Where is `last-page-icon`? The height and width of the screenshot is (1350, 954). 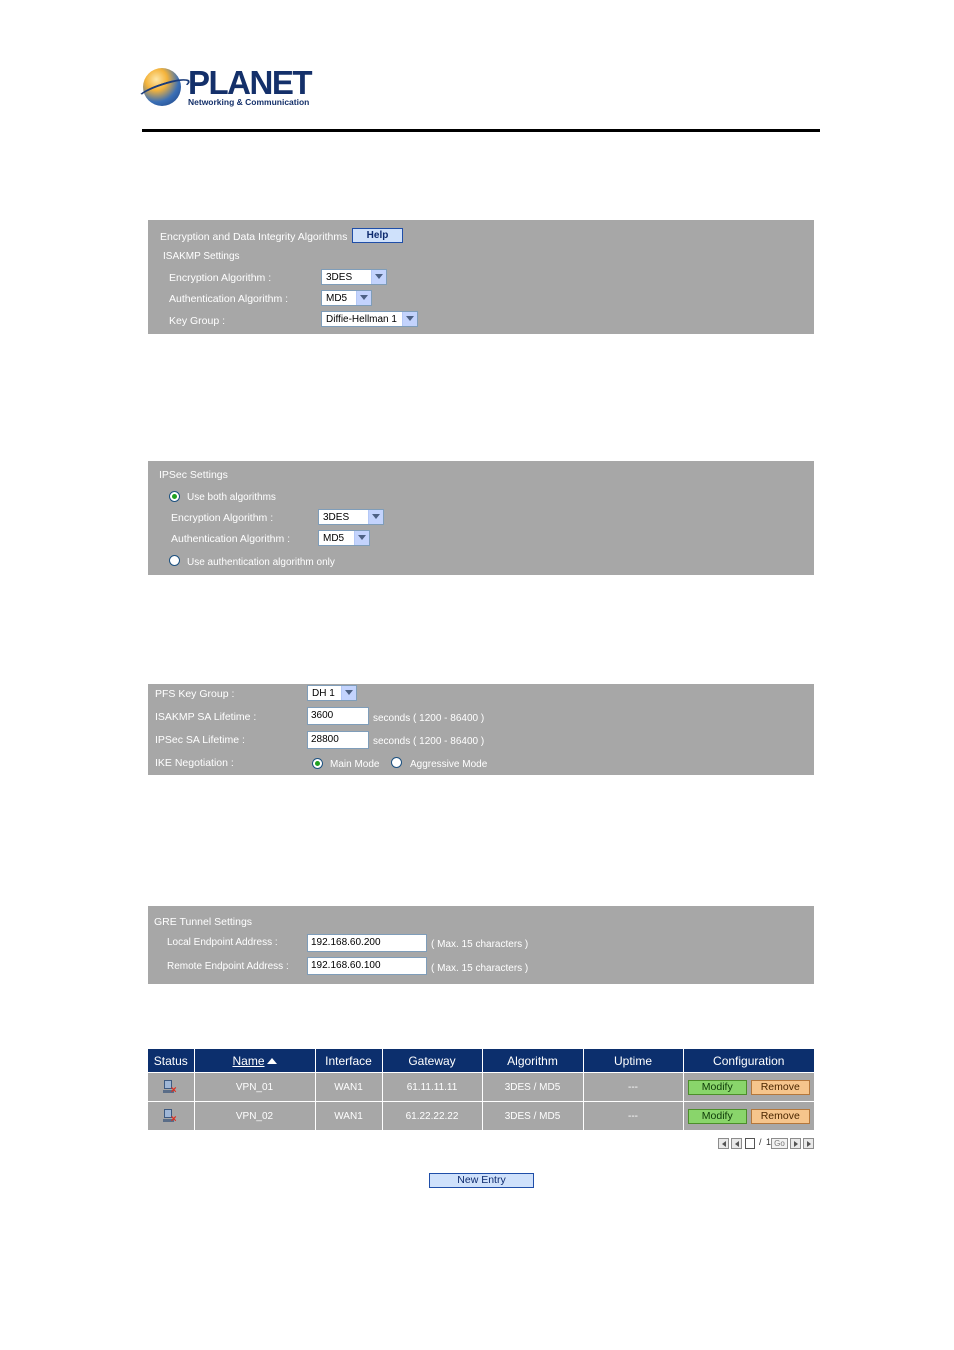
last-page-icon is located at coordinates (808, 1143).